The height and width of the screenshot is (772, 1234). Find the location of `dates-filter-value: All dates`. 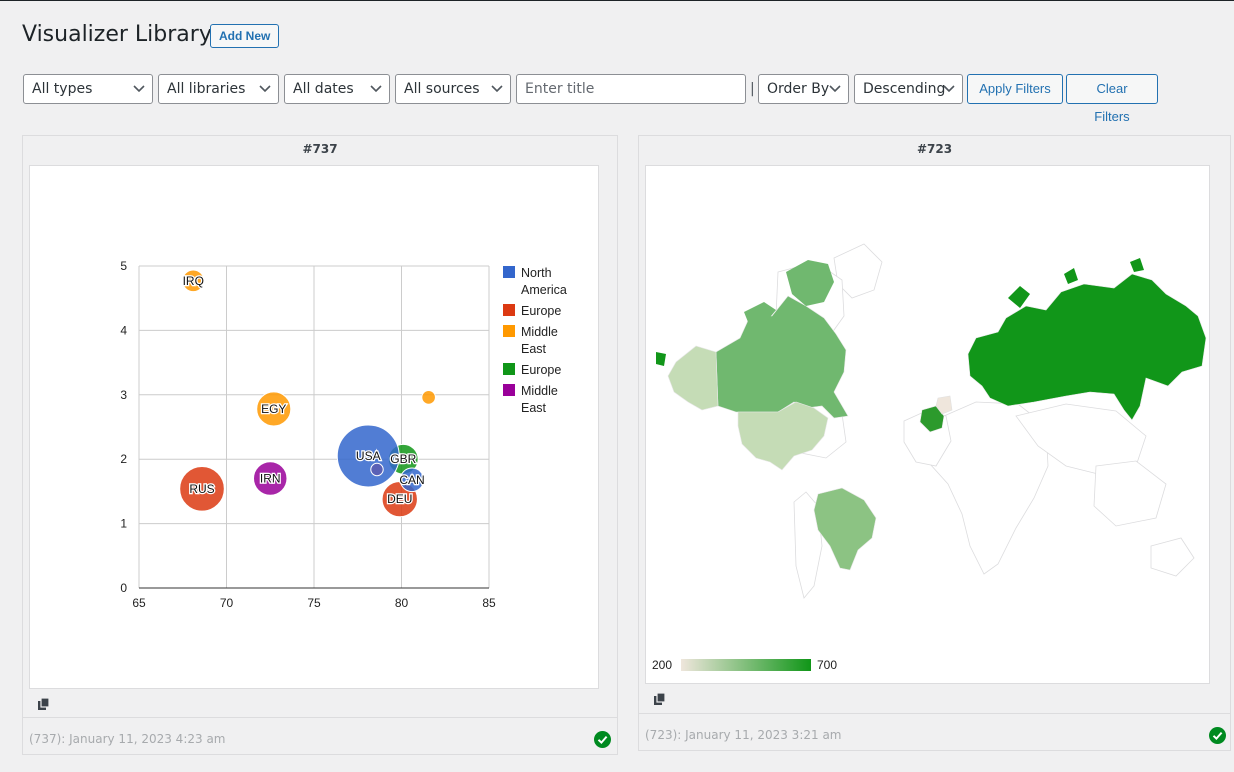

dates-filter-value: All dates is located at coordinates (323, 89).